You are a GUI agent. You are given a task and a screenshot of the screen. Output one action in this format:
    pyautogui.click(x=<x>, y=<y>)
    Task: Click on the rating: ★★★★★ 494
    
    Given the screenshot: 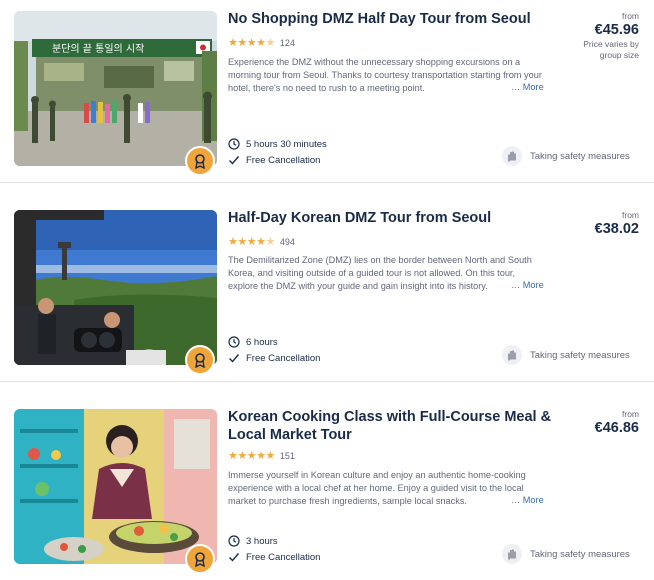 What is the action you would take?
    pyautogui.click(x=261, y=241)
    